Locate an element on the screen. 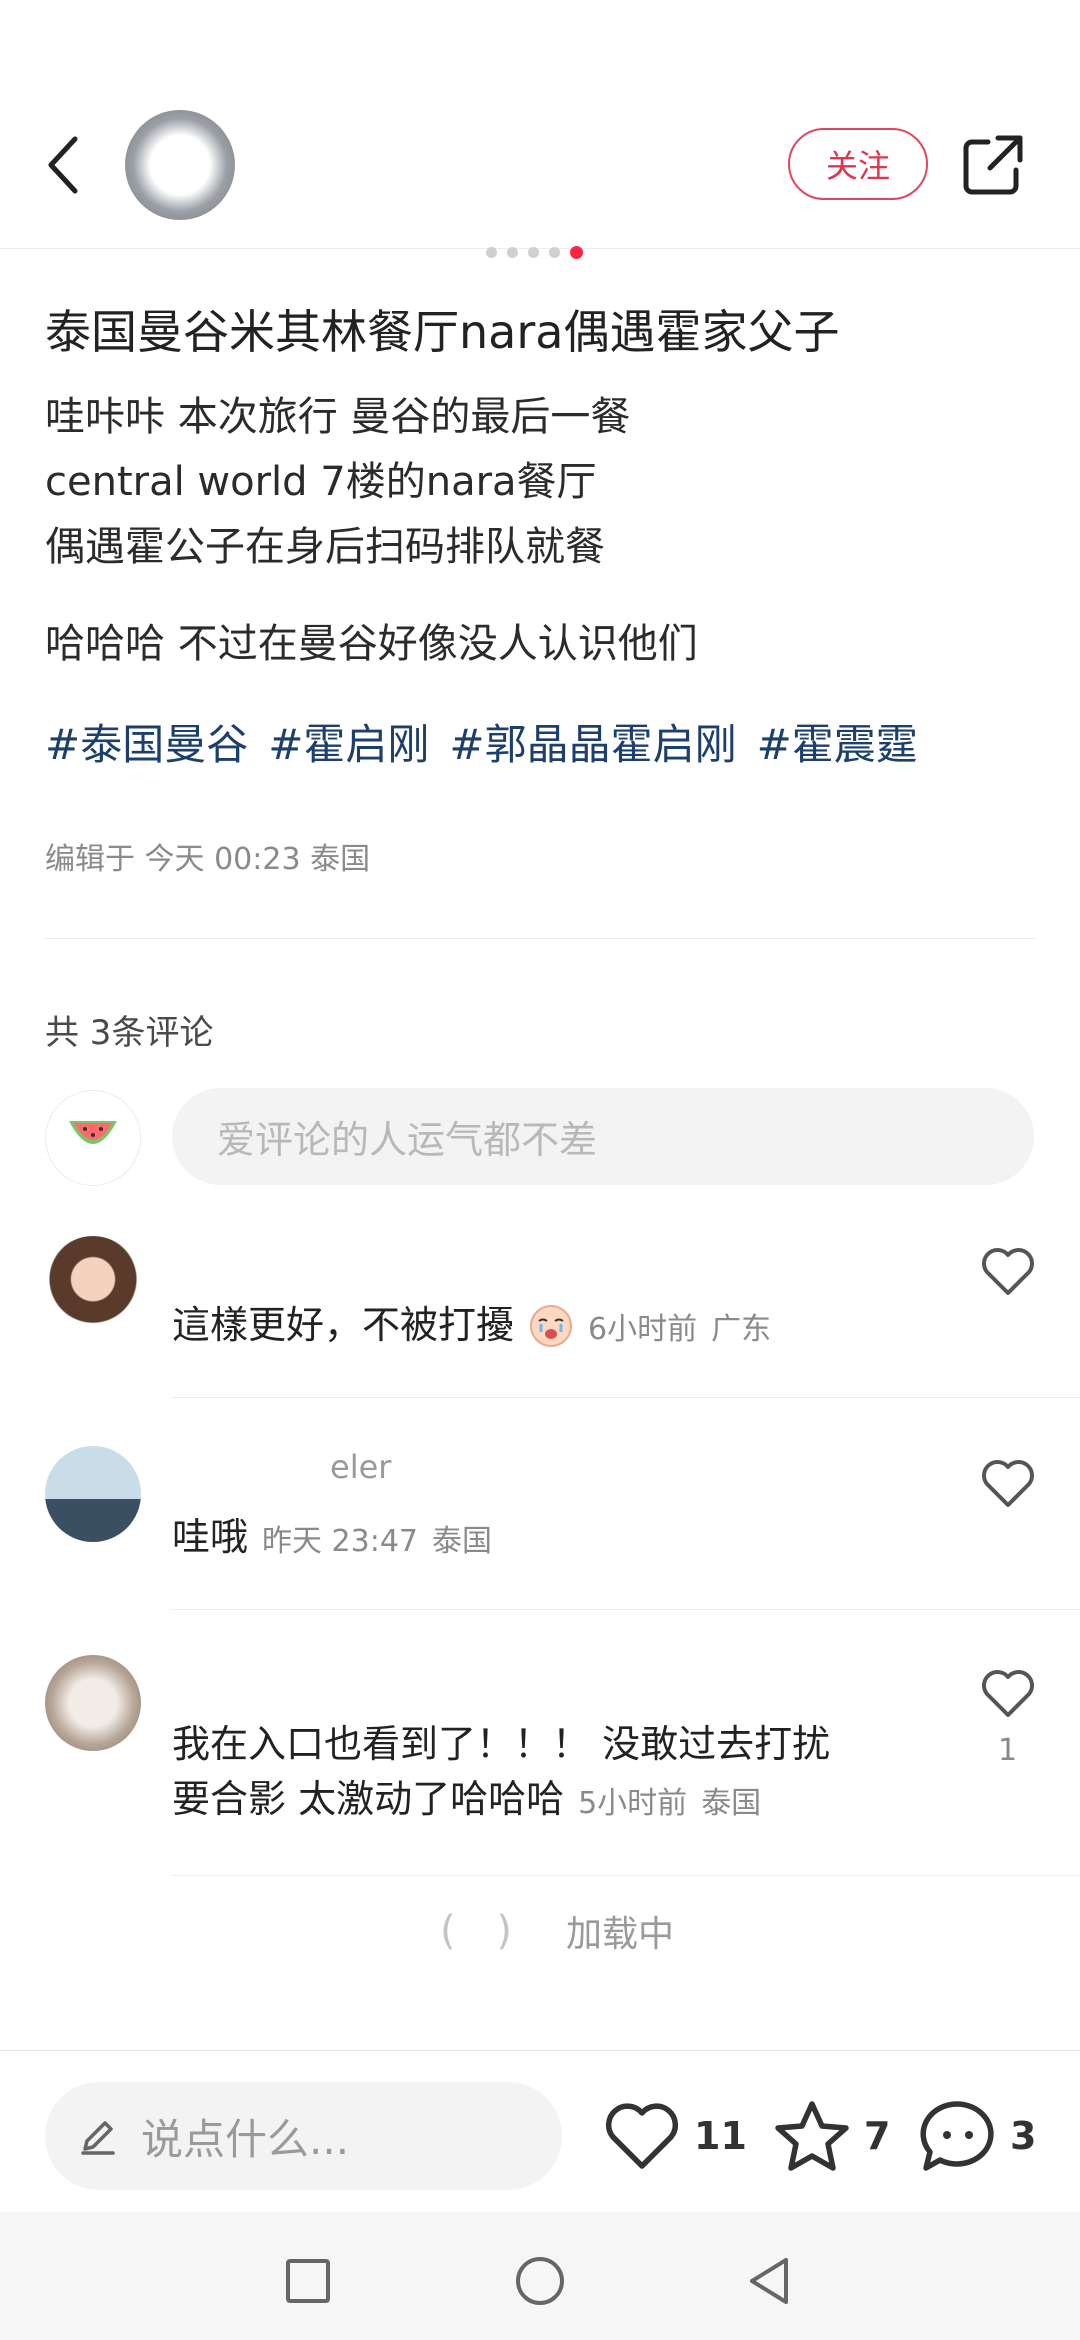  like-post-button: 11 is located at coordinates (674, 2136).